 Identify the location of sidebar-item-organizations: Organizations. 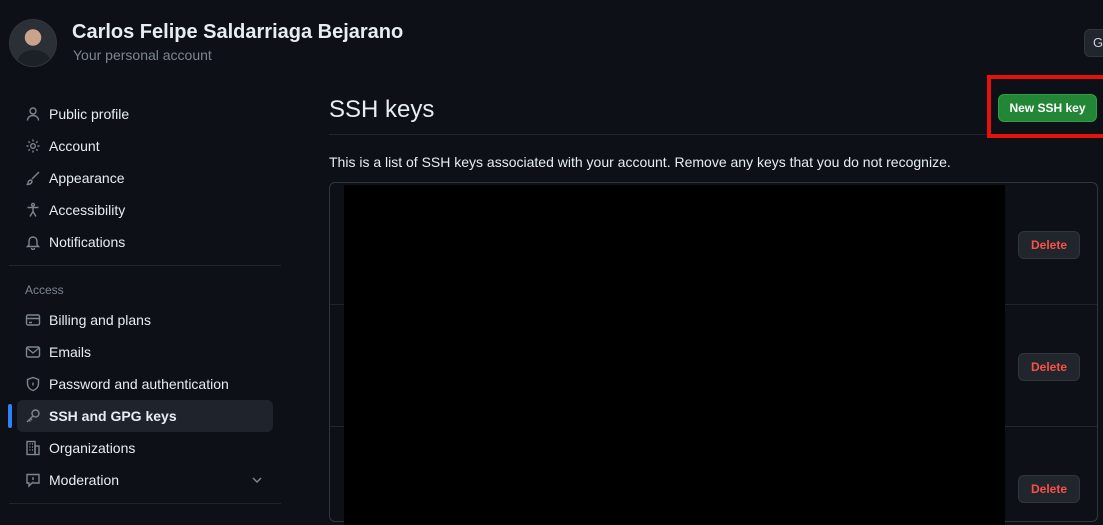
(145, 448).